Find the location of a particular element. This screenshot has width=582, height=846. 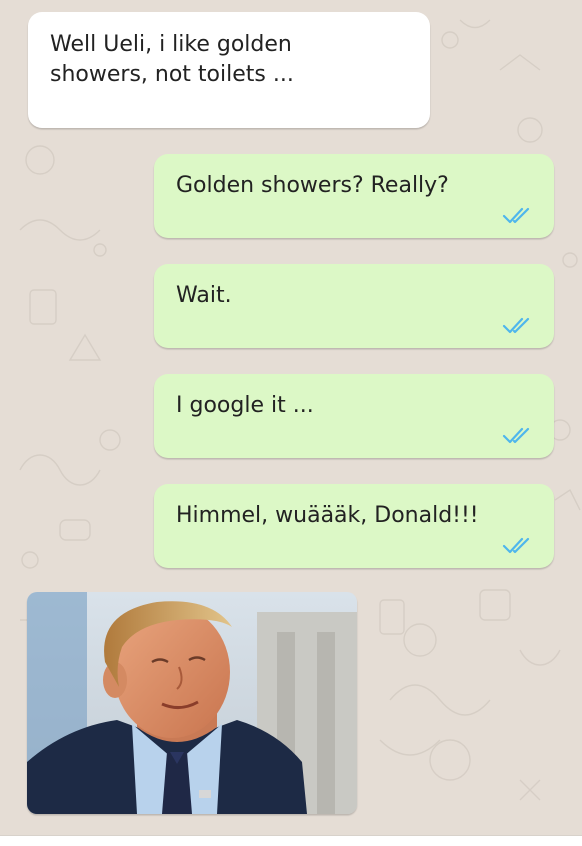

outgoing-message-bubble: Wait. is located at coordinates (354, 306).